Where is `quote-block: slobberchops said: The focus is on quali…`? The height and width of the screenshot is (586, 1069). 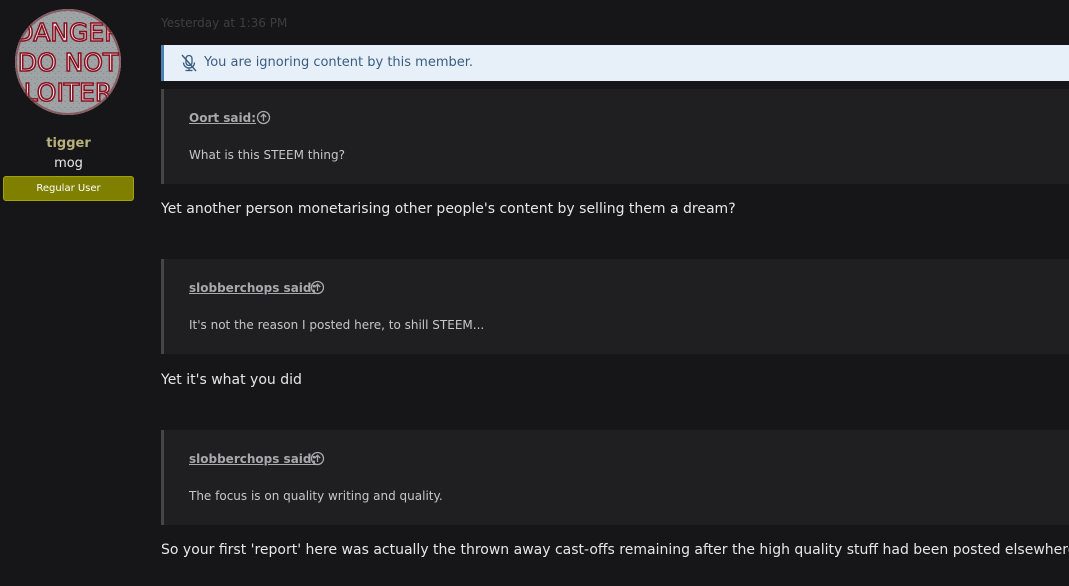 quote-block: slobberchops said: The focus is on quali… is located at coordinates (615, 477).